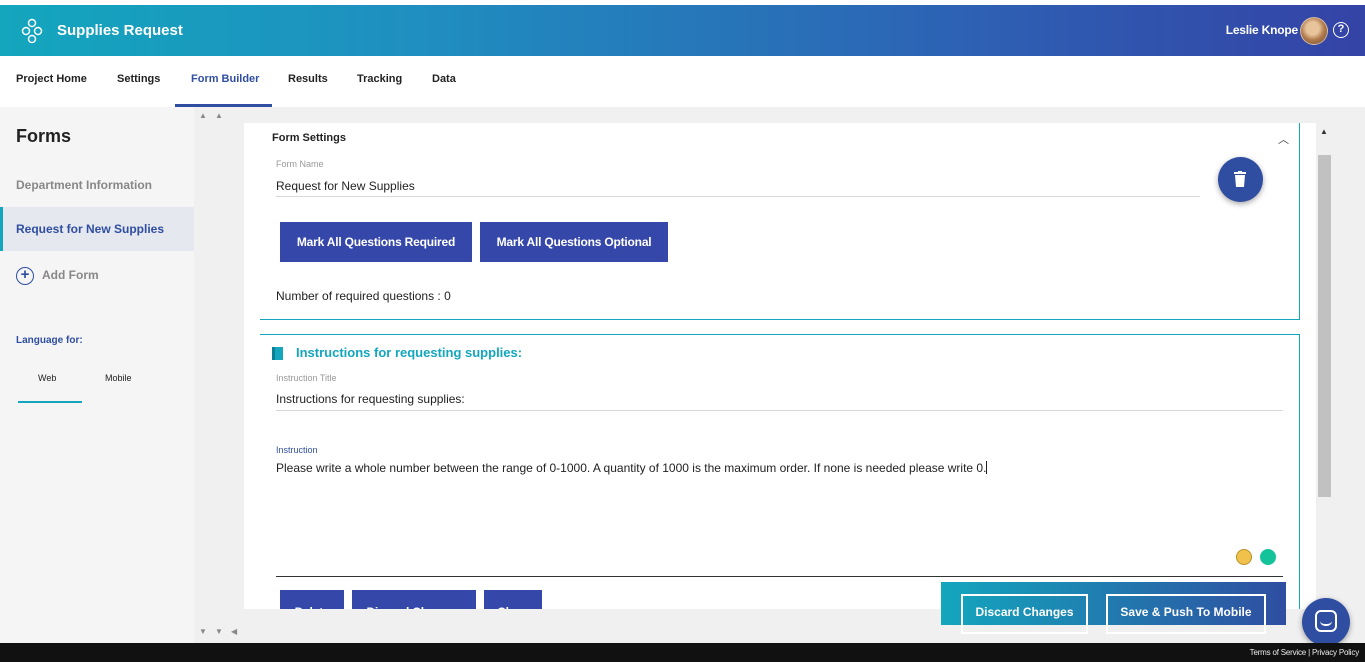 This screenshot has height=662, width=1365. Describe the element at coordinates (277, 353) in the screenshot. I see `book-icon` at that location.